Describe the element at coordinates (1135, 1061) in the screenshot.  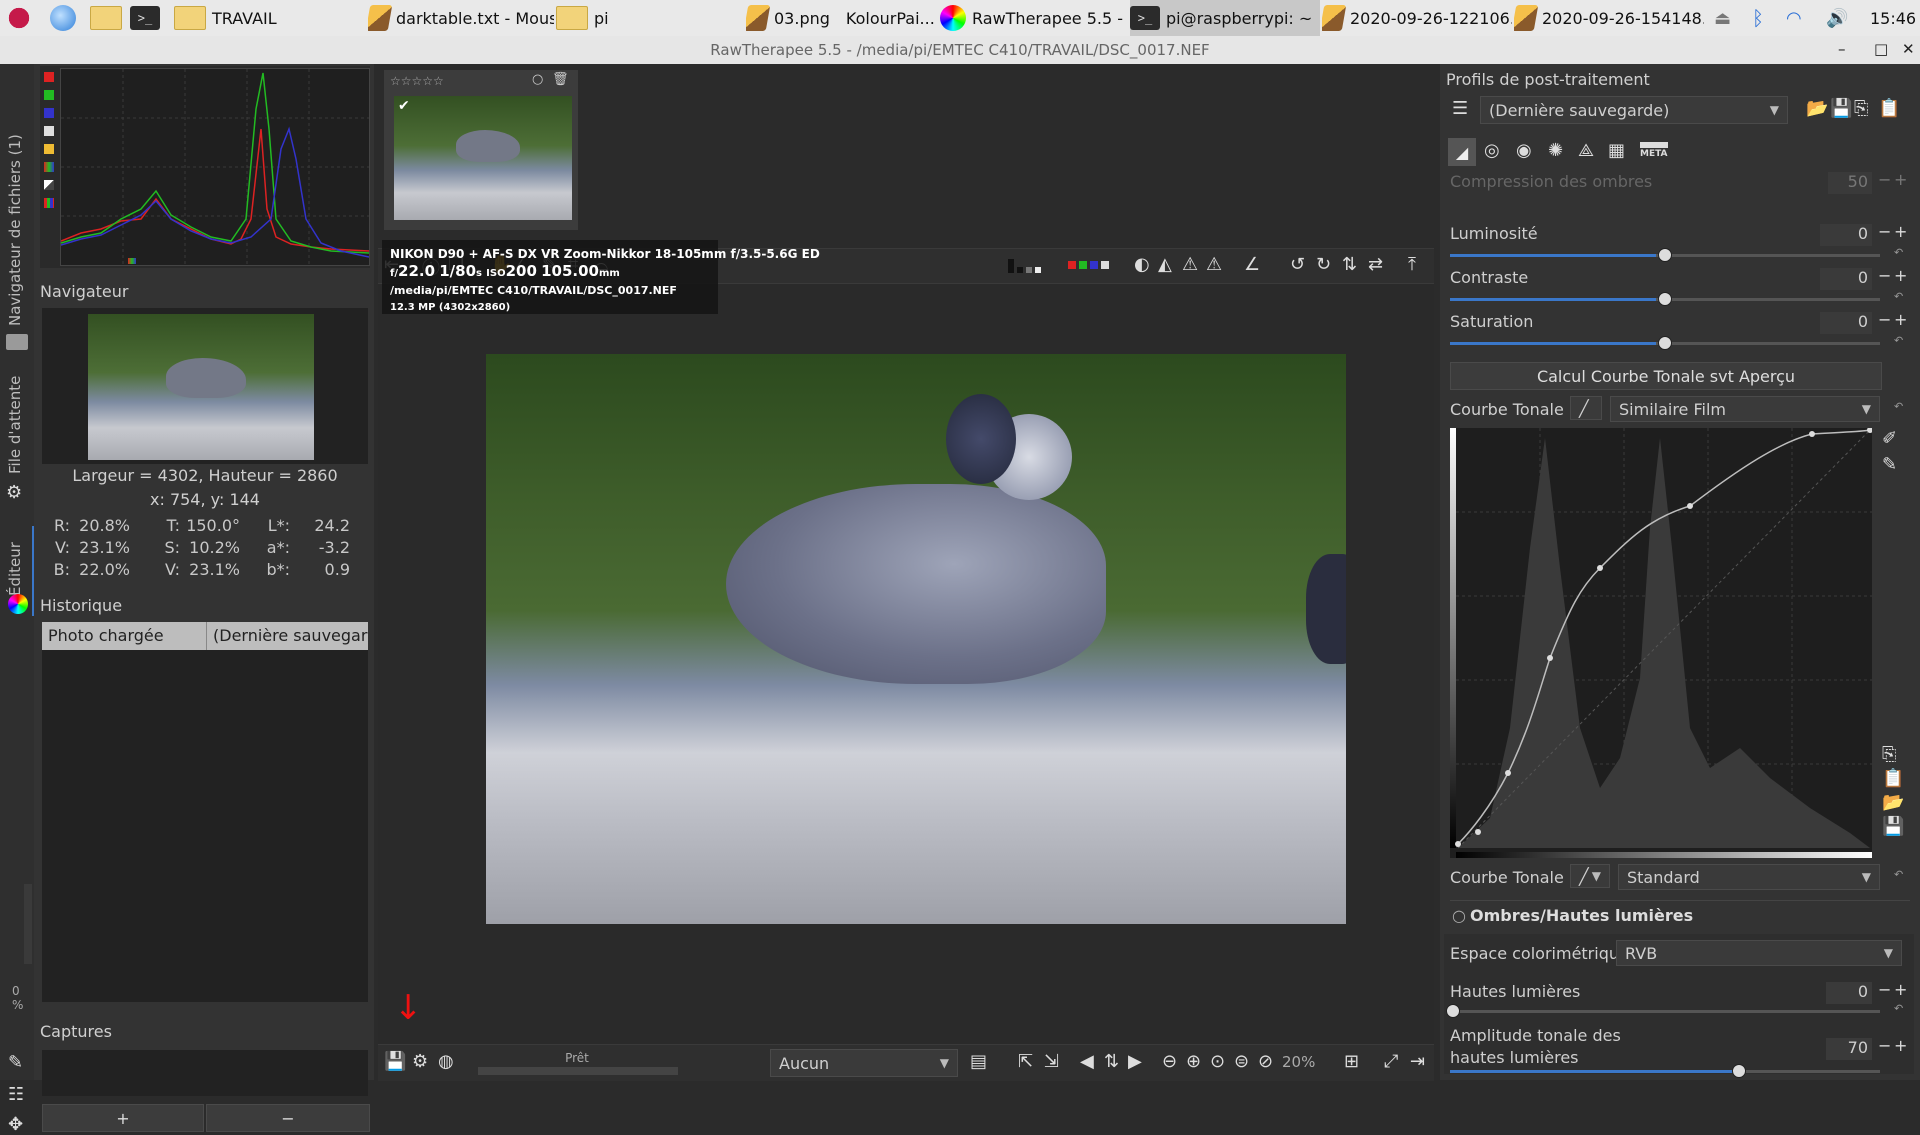
I see `next-image-icon: ▶` at that location.